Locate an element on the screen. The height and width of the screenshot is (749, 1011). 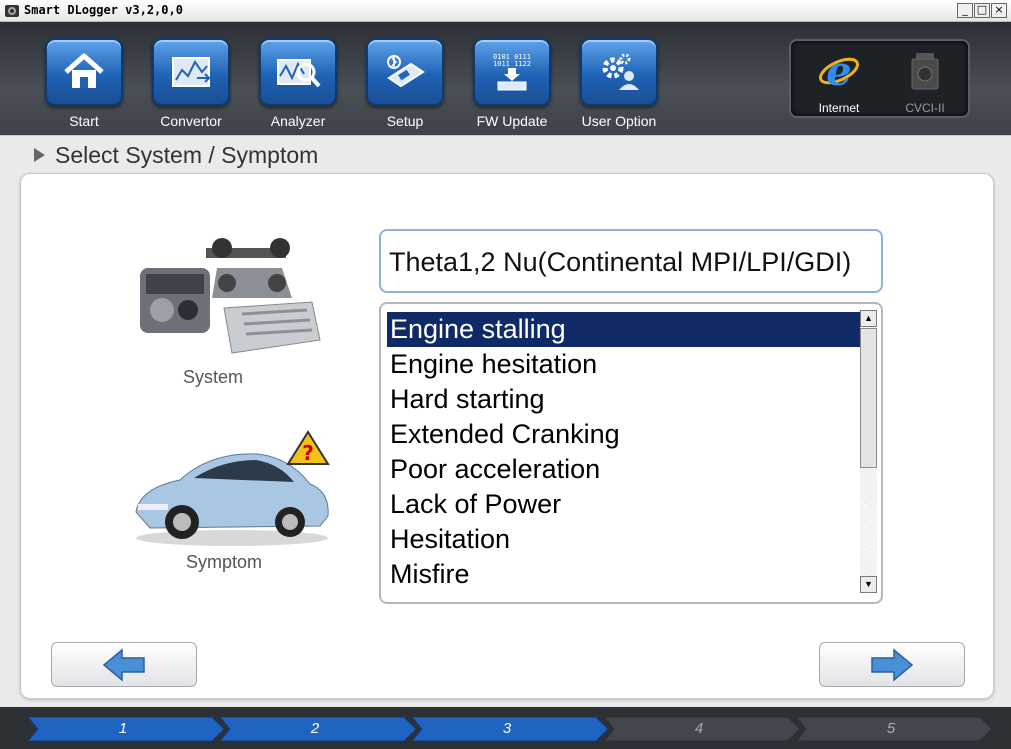
progress-step: 1 is located at coordinates (126, 729).